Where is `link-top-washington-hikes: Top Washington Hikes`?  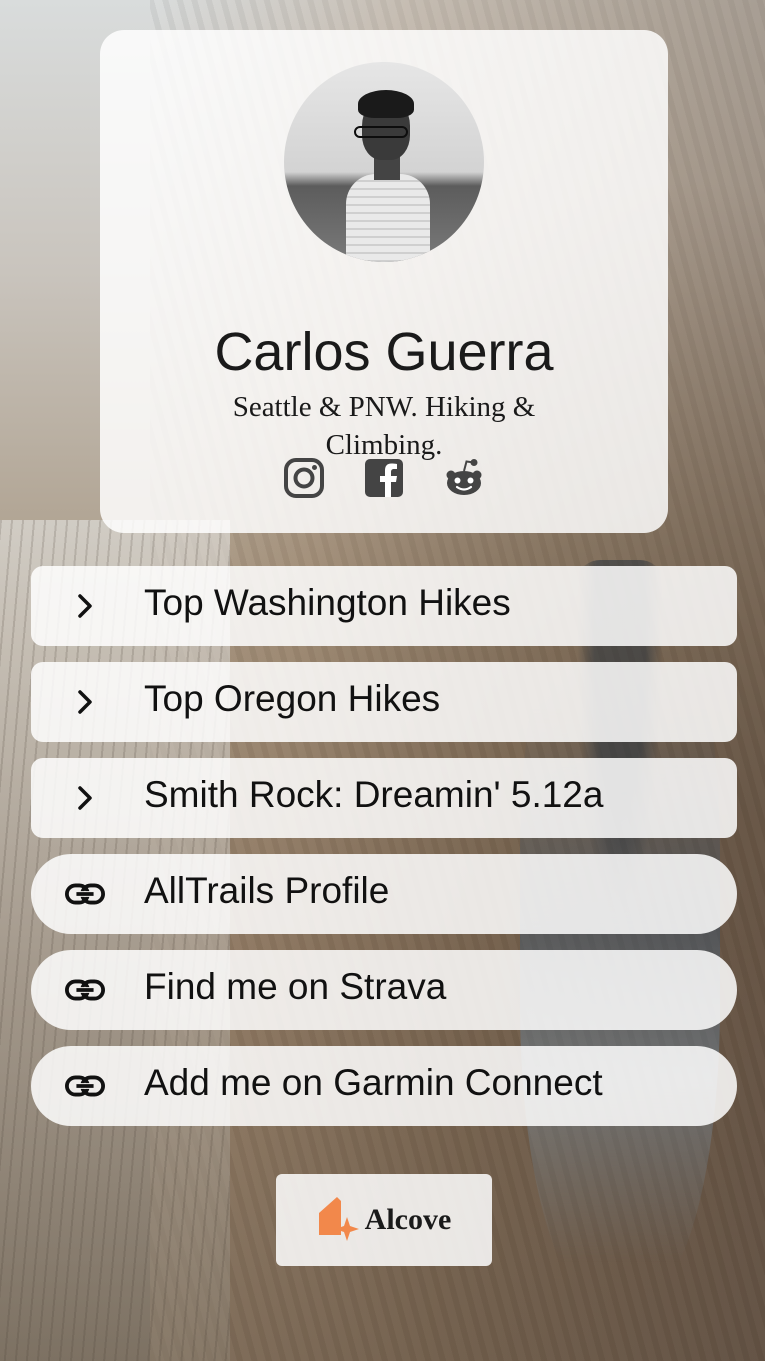
link-top-washington-hikes: Top Washington Hikes is located at coordinates (384, 606).